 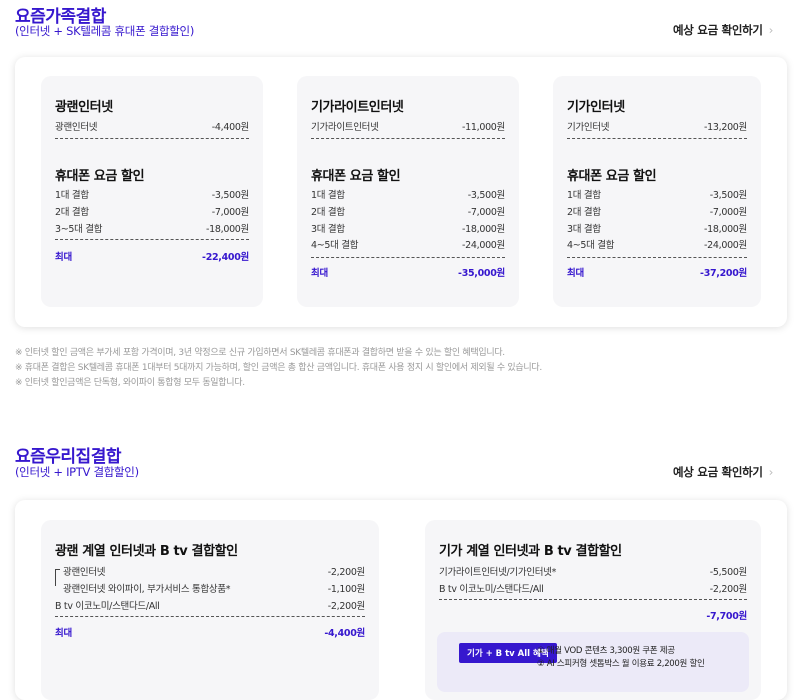 What do you see at coordinates (147, 589) in the screenshot?
I see `row-label: 광랜인터넷 와이파이, 부가서비스 통합상품*` at bounding box center [147, 589].